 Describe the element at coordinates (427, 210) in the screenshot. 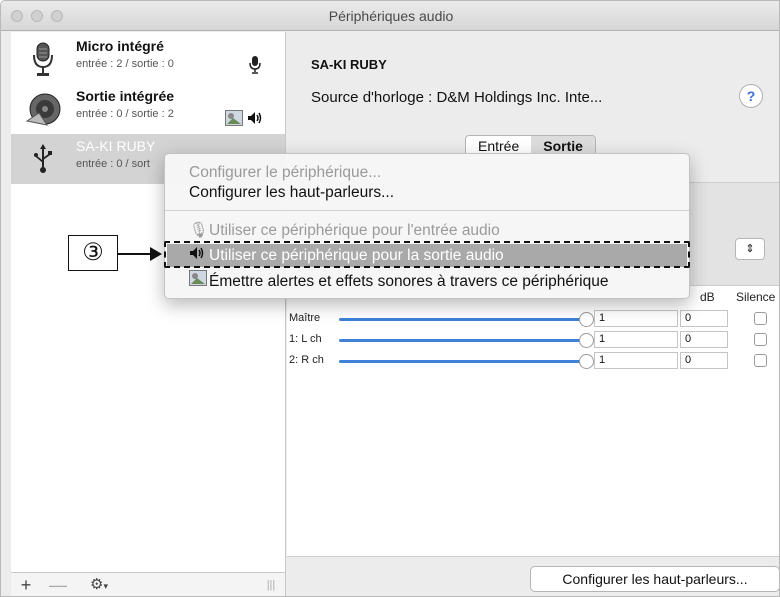

I see `menu-separator` at that location.